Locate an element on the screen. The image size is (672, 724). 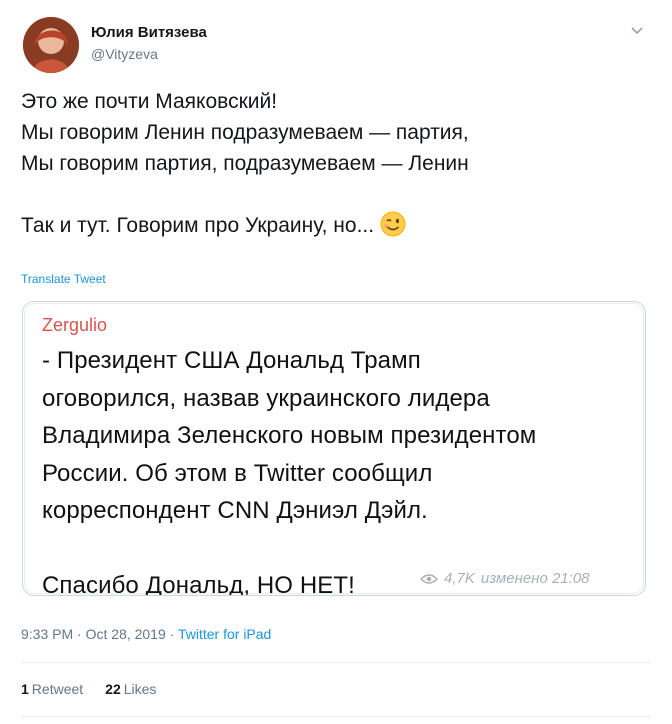
retweets-stat: 1 Retweet is located at coordinates (52, 689).